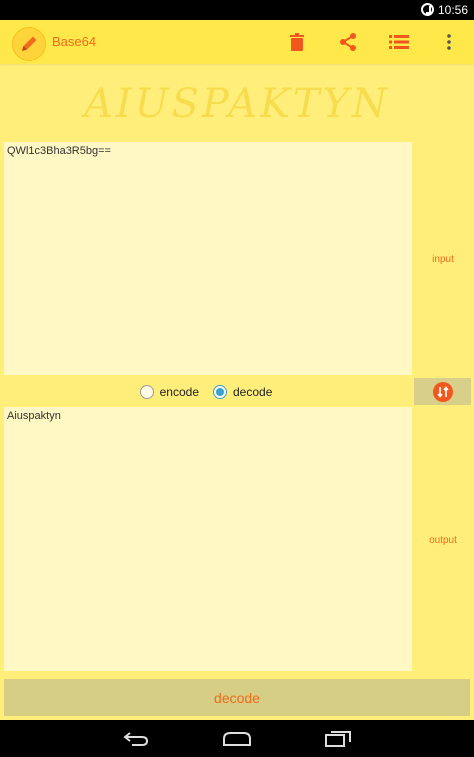  What do you see at coordinates (399, 42) in the screenshot?
I see `list-icon` at bounding box center [399, 42].